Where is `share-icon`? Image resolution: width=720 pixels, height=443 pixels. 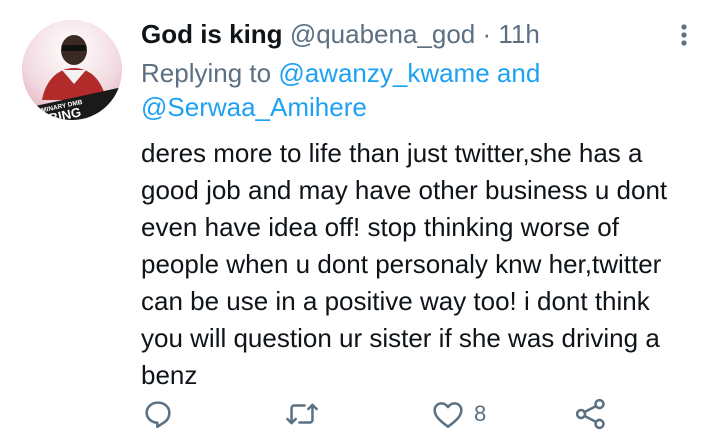
share-icon is located at coordinates (590, 414).